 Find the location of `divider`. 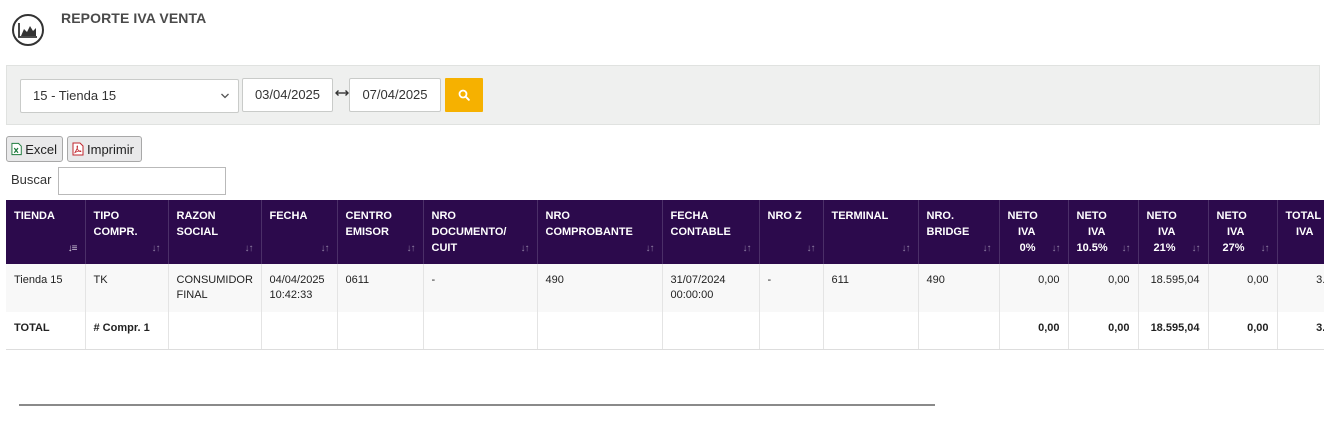

divider is located at coordinates (477, 405).